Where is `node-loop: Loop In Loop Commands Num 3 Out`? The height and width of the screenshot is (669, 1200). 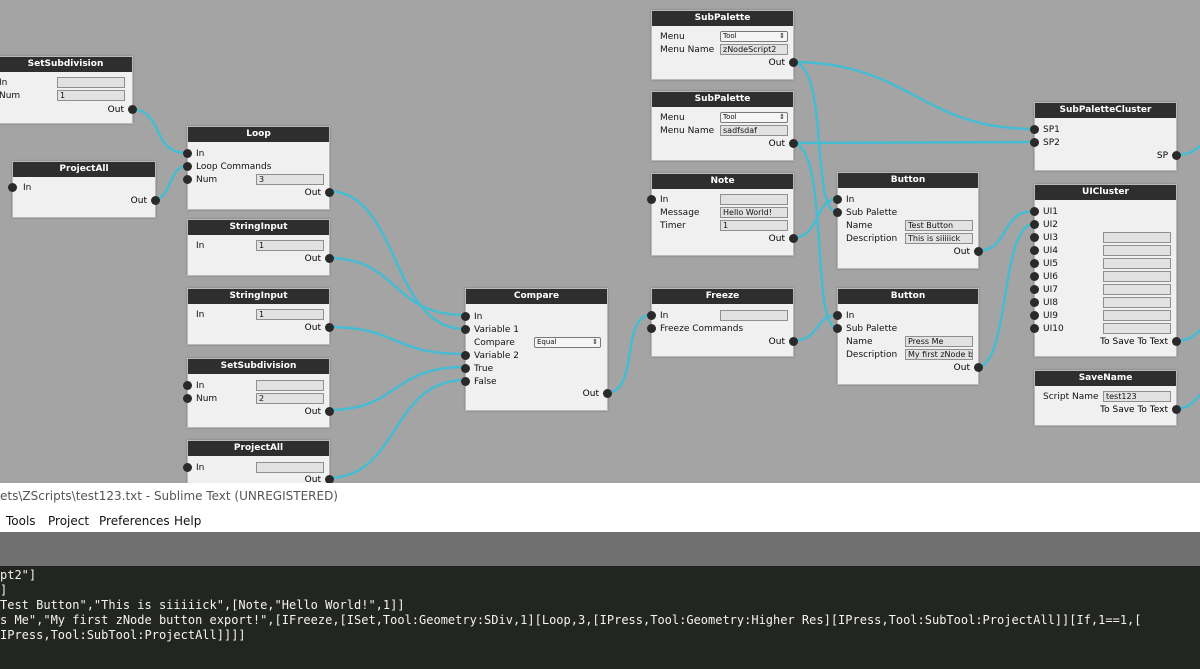
node-loop: Loop In Loop Commands Num 3 Out is located at coordinates (258, 168).